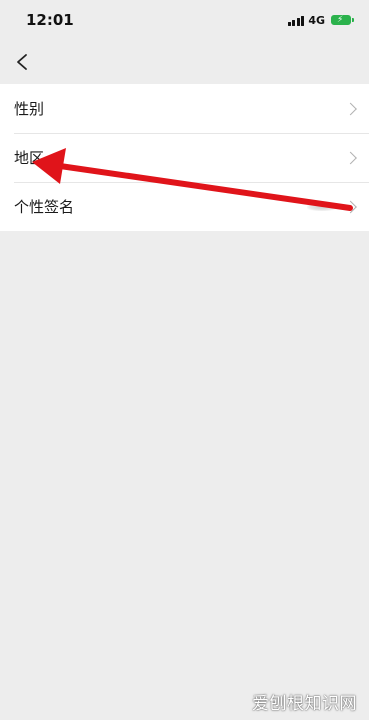  I want to click on back-button, so click(22, 62).